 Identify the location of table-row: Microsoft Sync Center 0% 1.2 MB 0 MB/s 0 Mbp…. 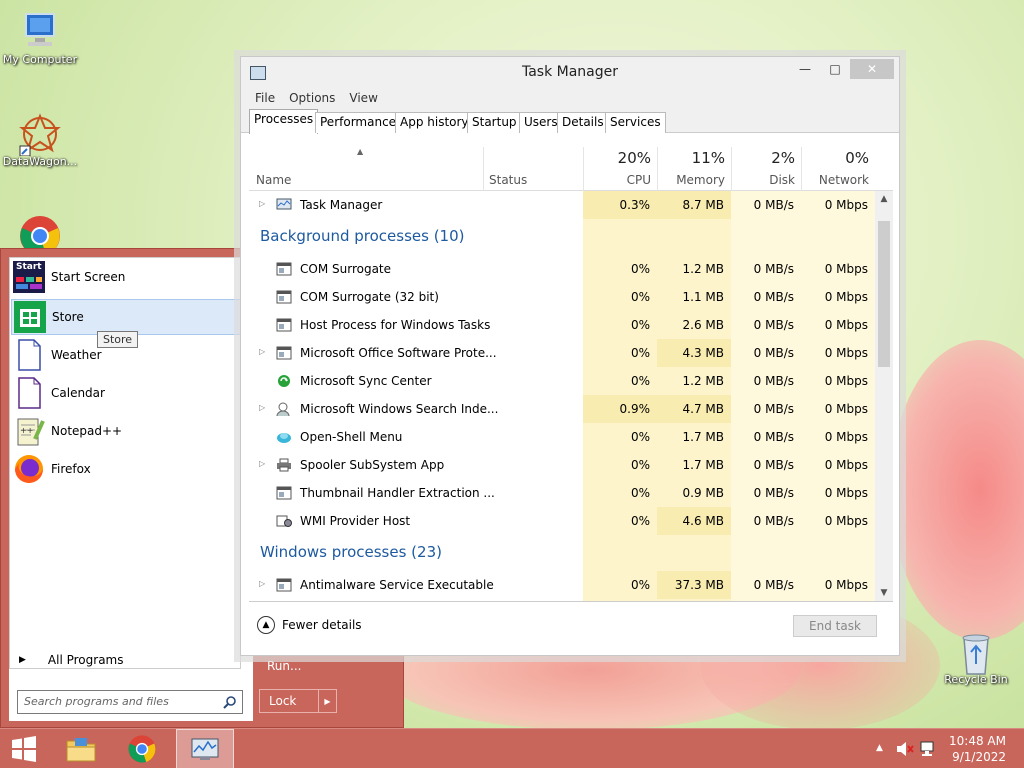
(562, 381).